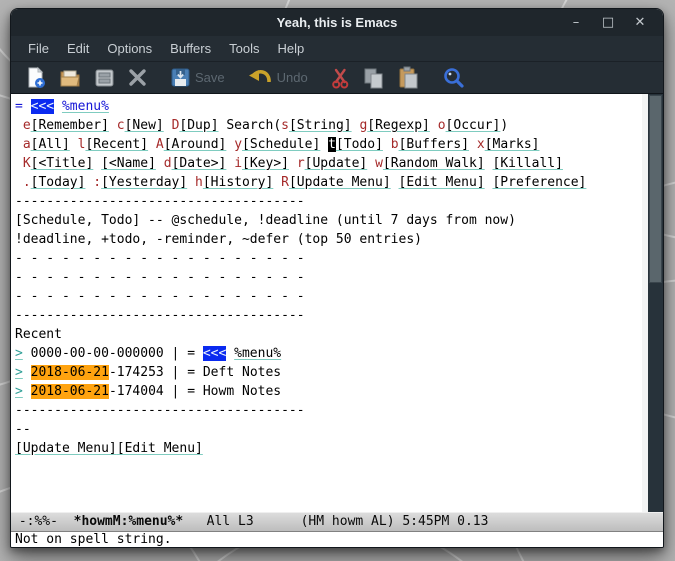 The image size is (675, 561). I want to click on menu-link: [Todo], so click(359, 144).